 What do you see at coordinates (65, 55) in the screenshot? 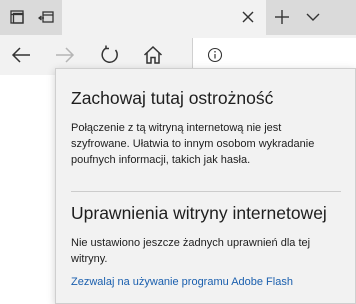
I see `forward-arrow-icon` at bounding box center [65, 55].